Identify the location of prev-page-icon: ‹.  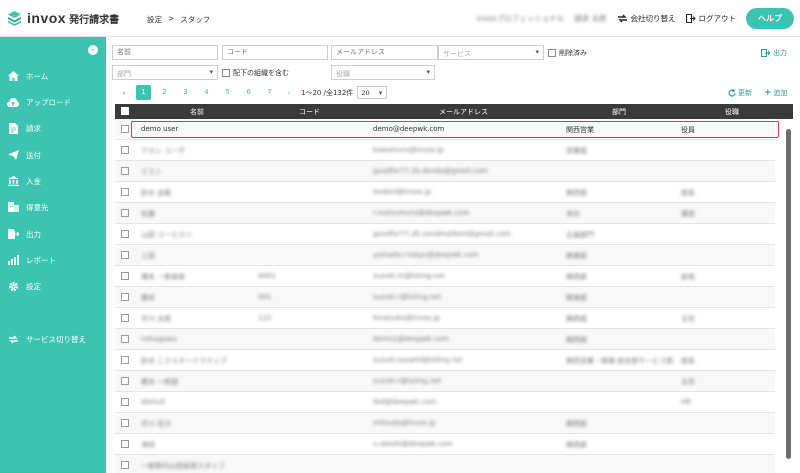
(124, 93).